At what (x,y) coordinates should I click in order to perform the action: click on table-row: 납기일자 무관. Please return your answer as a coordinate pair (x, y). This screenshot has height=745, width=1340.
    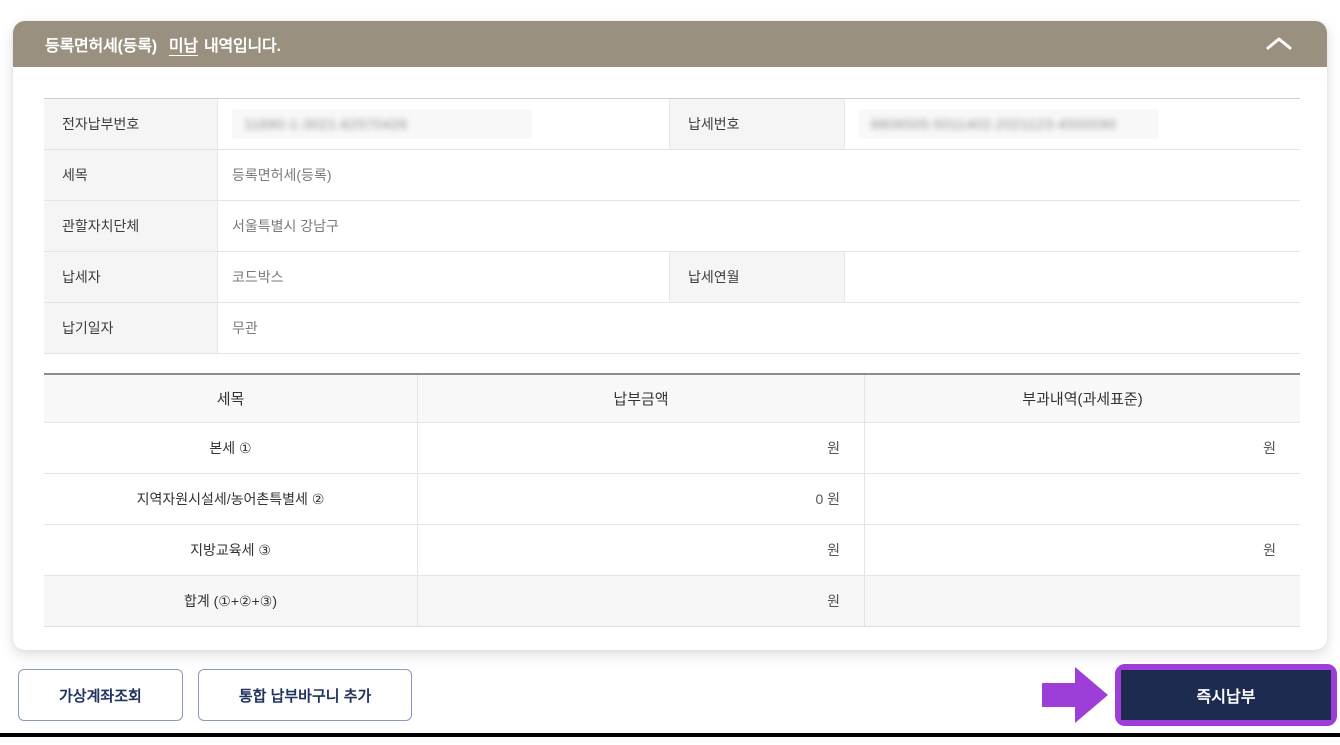
    Looking at the image, I should click on (672, 328).